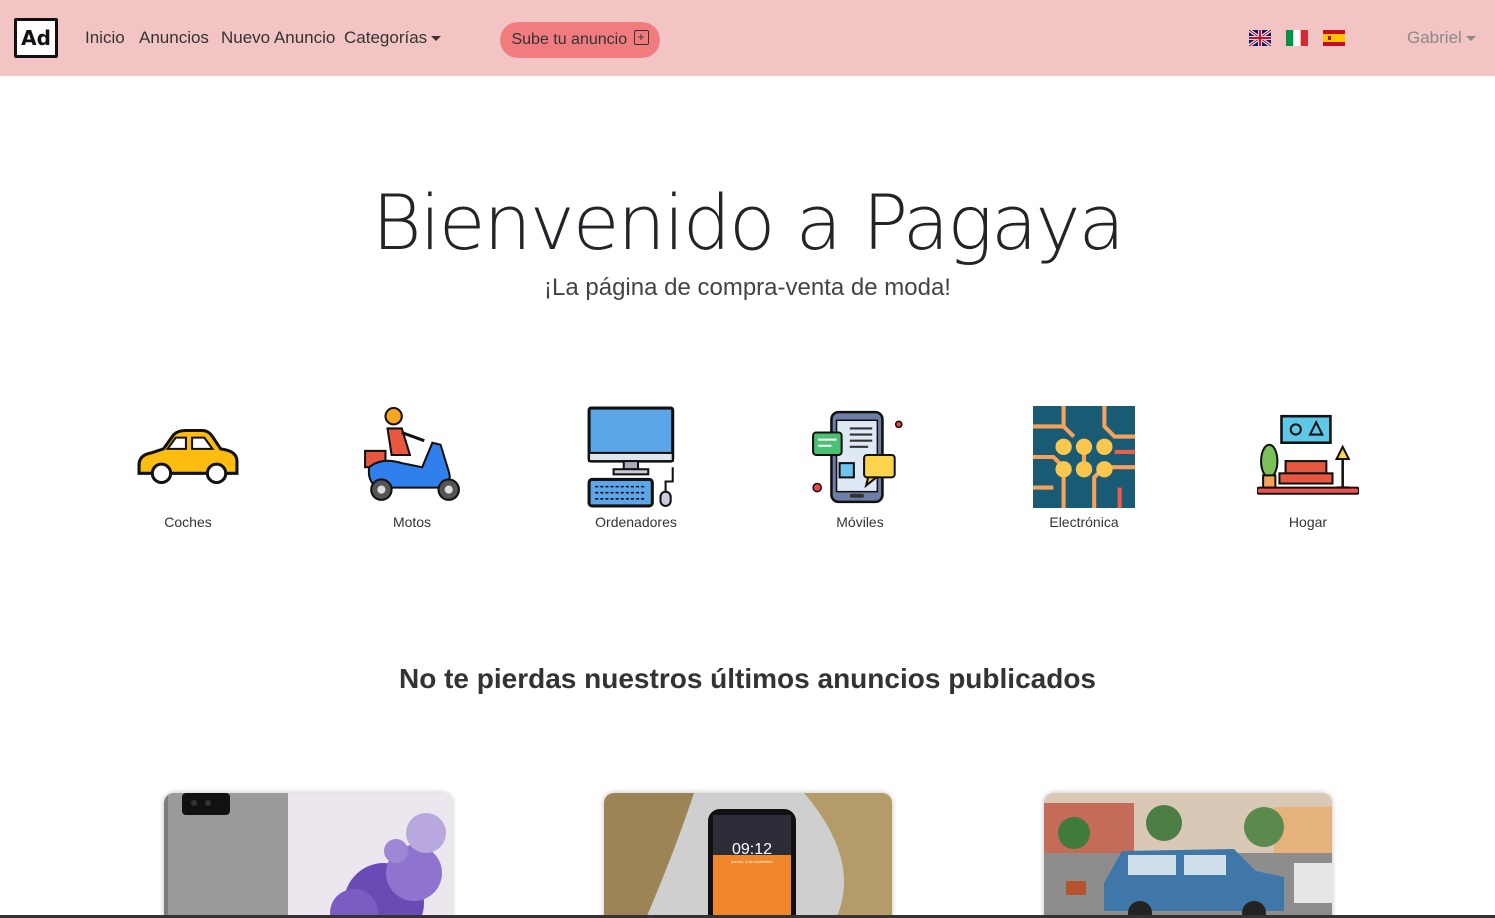 The width and height of the screenshot is (1495, 918). Describe the element at coordinates (1334, 38) in the screenshot. I see `spain-flag-icon` at that location.